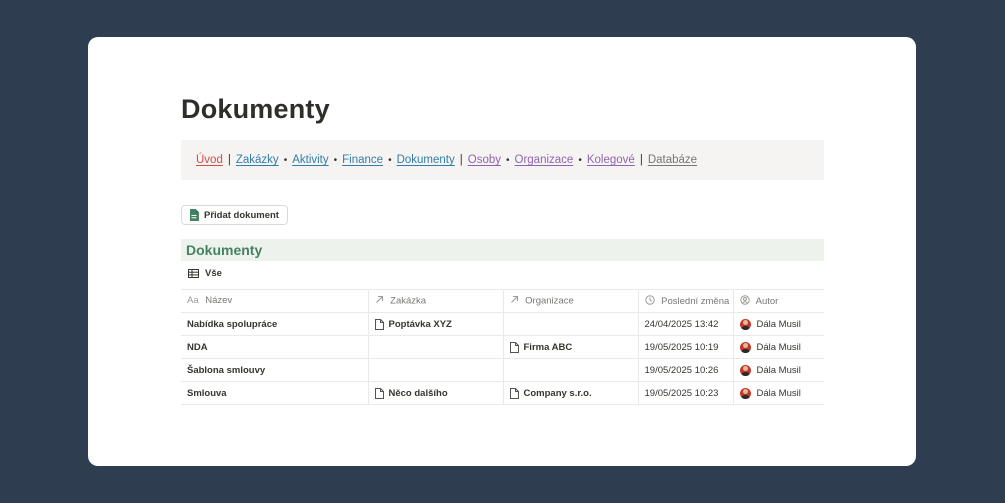 The image size is (1005, 503). Describe the element at coordinates (232, 324) in the screenshot. I see `document-name: Nabídka spolupráce` at that location.